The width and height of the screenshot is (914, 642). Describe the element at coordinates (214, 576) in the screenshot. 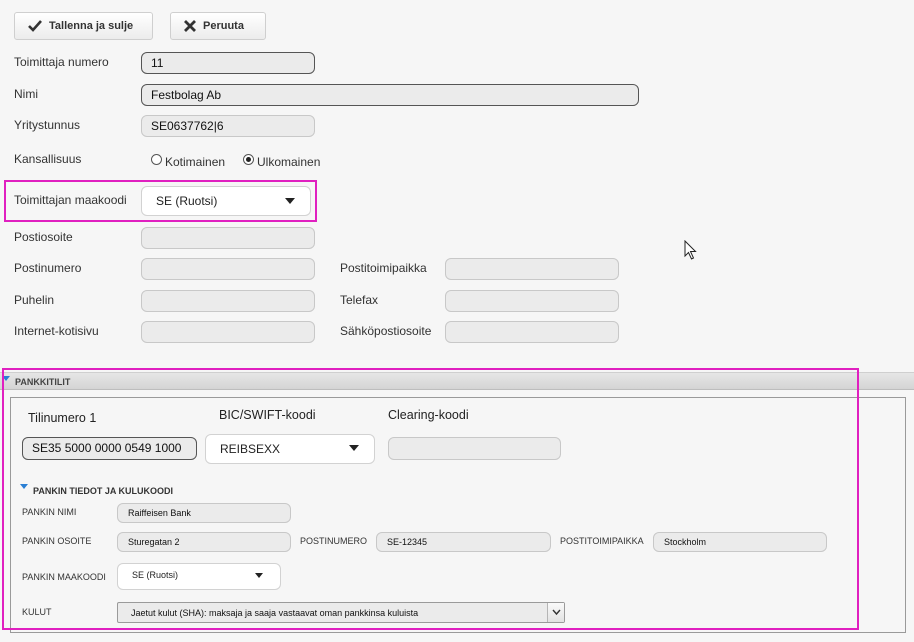

I see `redacted-bar-bank-country` at that location.